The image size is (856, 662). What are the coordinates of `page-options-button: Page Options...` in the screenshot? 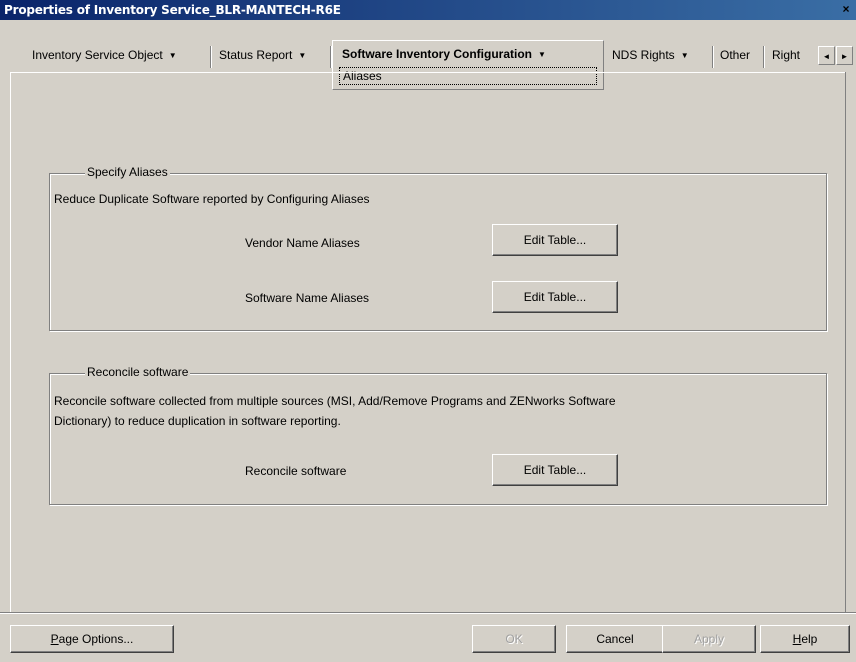 It's located at (92, 639).